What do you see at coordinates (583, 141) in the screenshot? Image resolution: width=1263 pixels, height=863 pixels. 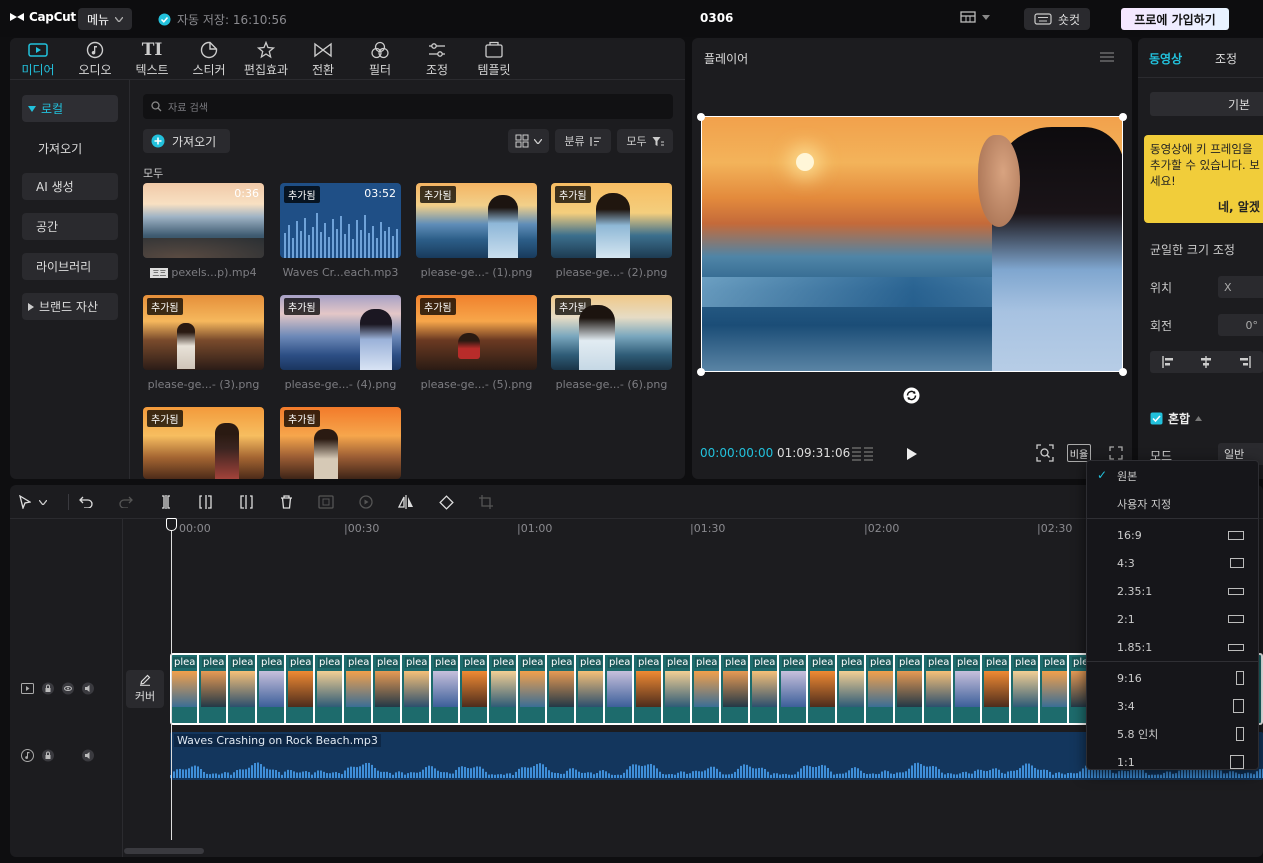 I see `sort-button: 분류` at bounding box center [583, 141].